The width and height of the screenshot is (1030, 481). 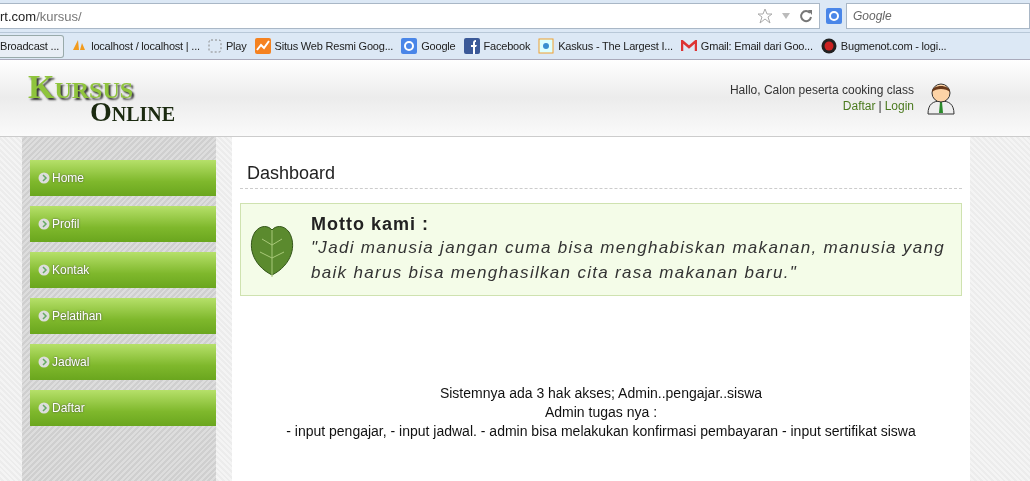 What do you see at coordinates (786, 16) in the screenshot?
I see `dropdown-icon` at bounding box center [786, 16].